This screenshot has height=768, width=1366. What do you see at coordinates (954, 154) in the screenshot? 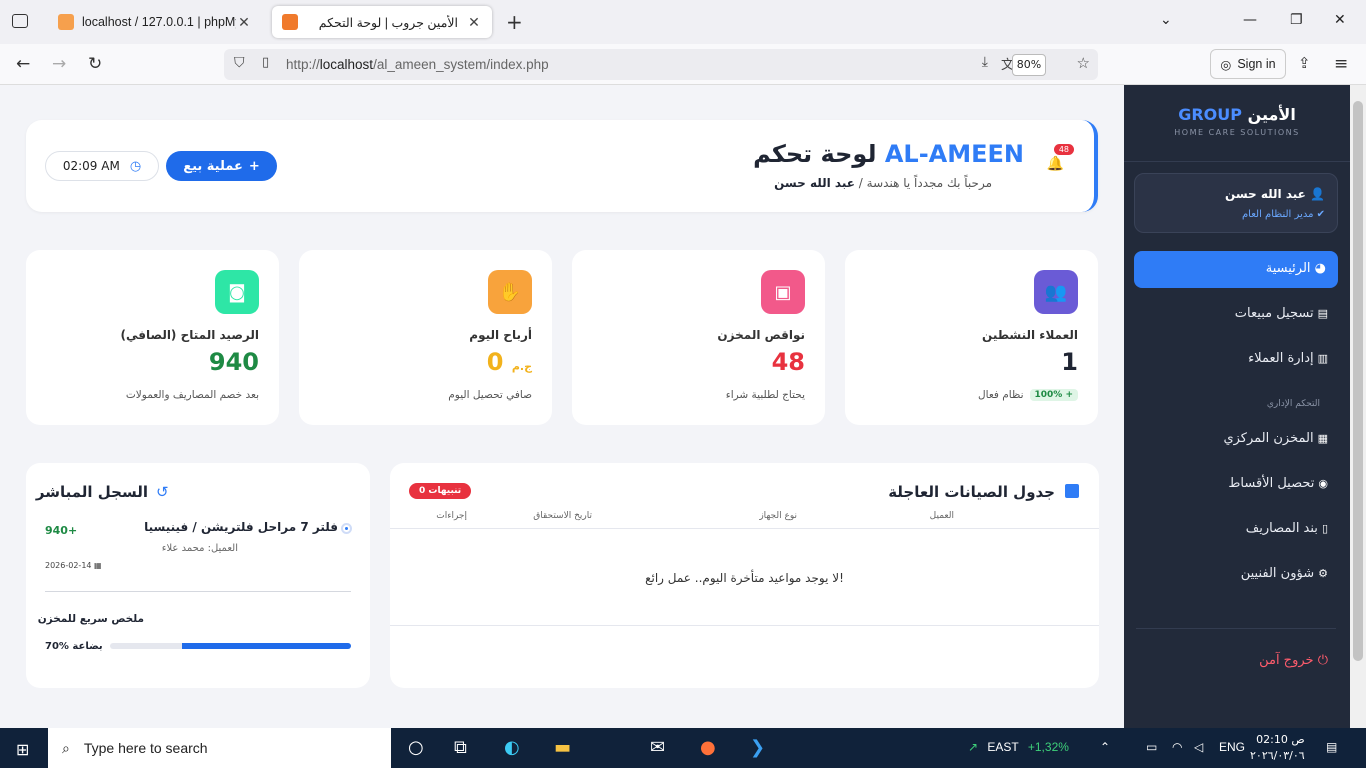
I see `title-english: AL-AMEEN` at bounding box center [954, 154].